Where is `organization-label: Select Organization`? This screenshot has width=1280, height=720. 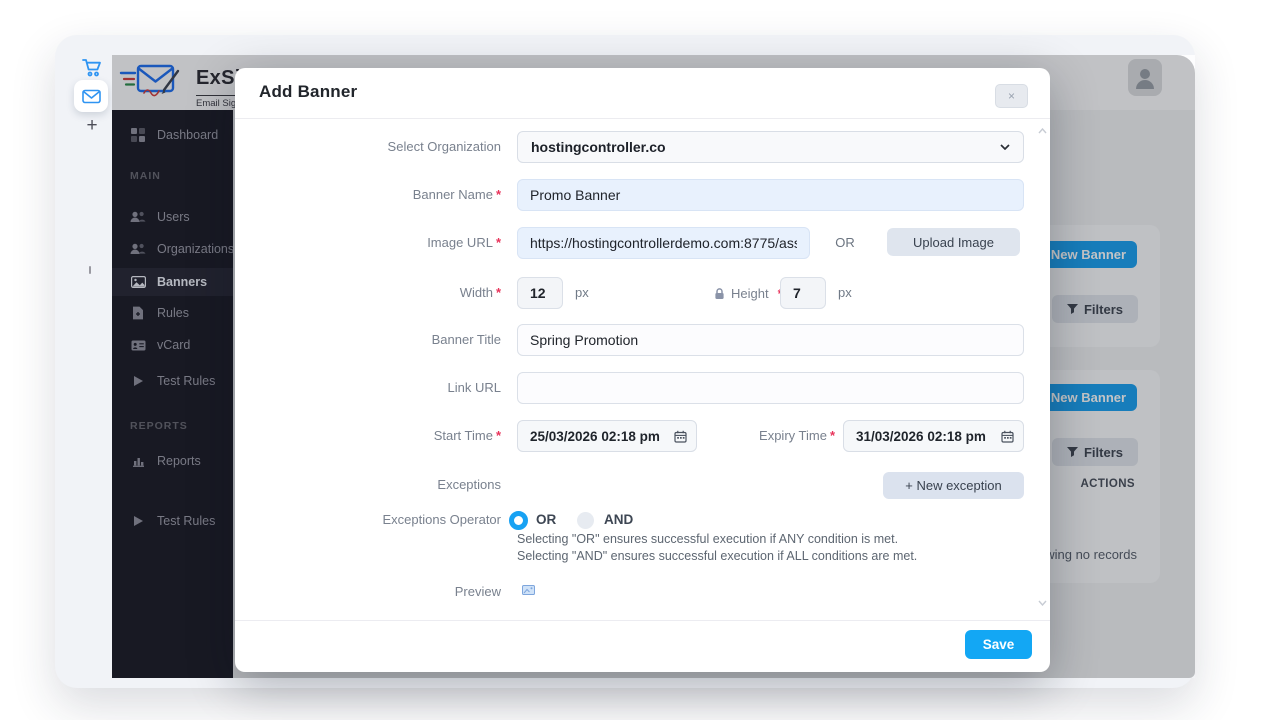
organization-label: Select Organization is located at coordinates (444, 146).